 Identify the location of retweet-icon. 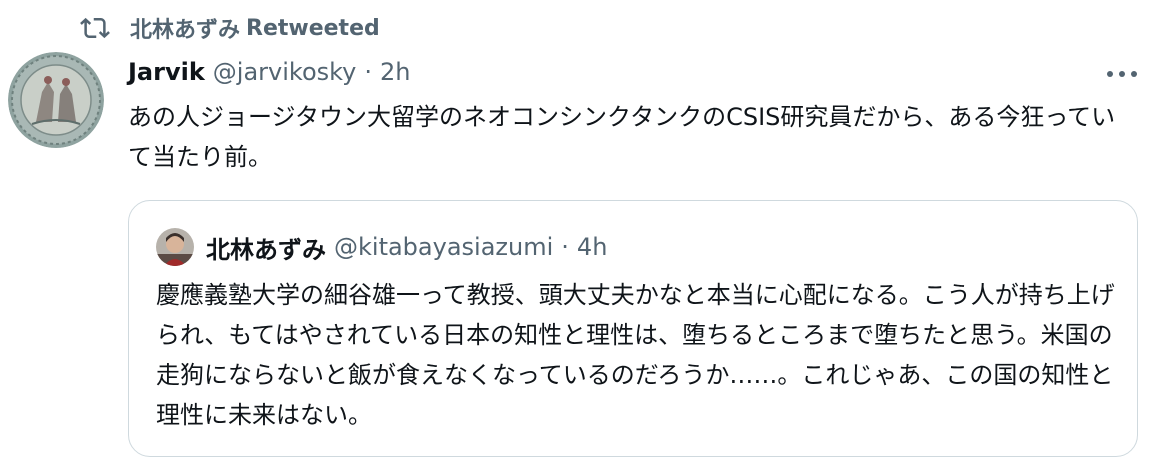
(95, 28).